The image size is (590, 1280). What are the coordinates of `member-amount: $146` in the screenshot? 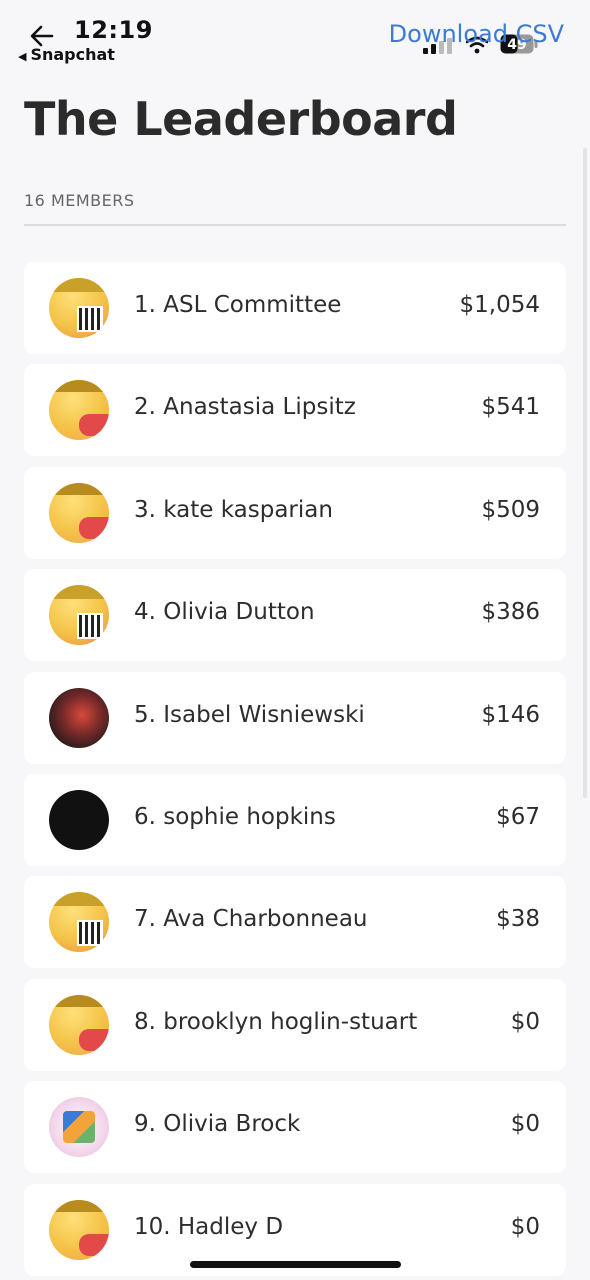 It's located at (510, 714).